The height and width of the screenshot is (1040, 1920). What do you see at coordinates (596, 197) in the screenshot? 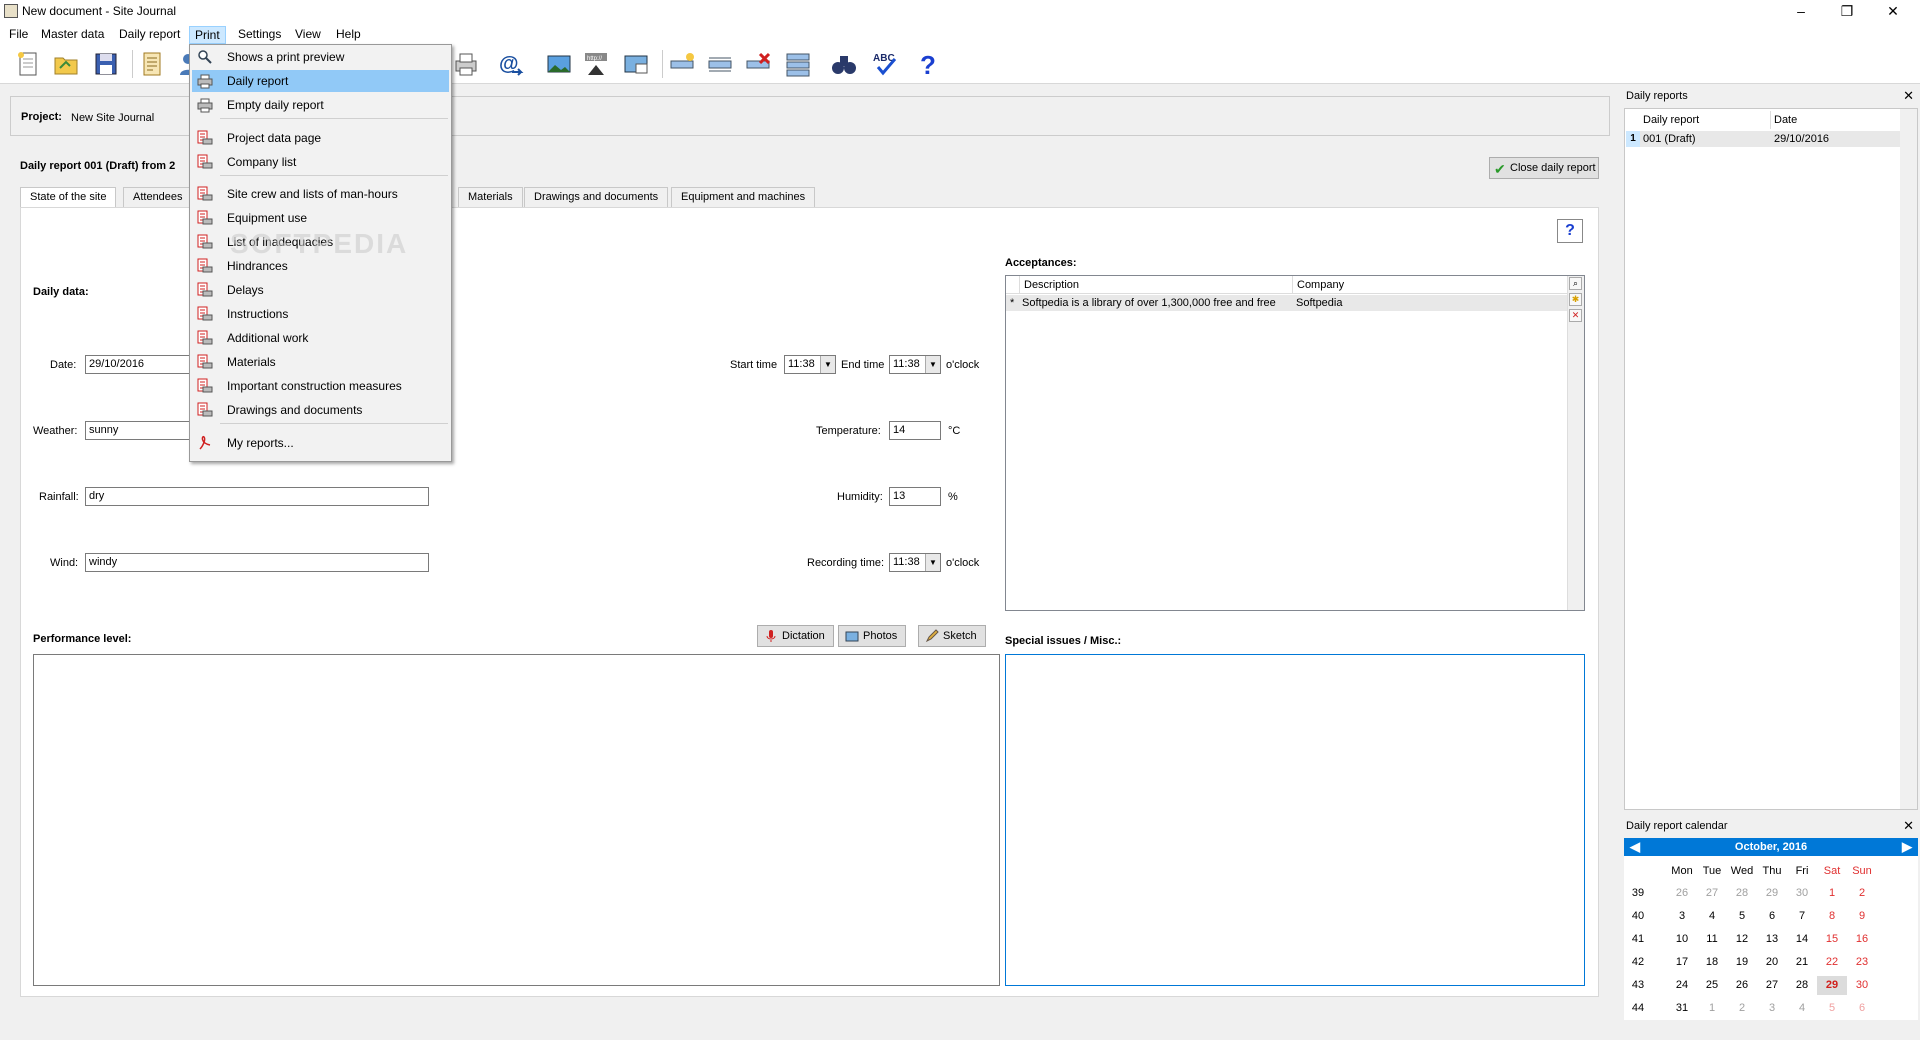
I see `tab-drawings-documents: Drawings and documents` at bounding box center [596, 197].